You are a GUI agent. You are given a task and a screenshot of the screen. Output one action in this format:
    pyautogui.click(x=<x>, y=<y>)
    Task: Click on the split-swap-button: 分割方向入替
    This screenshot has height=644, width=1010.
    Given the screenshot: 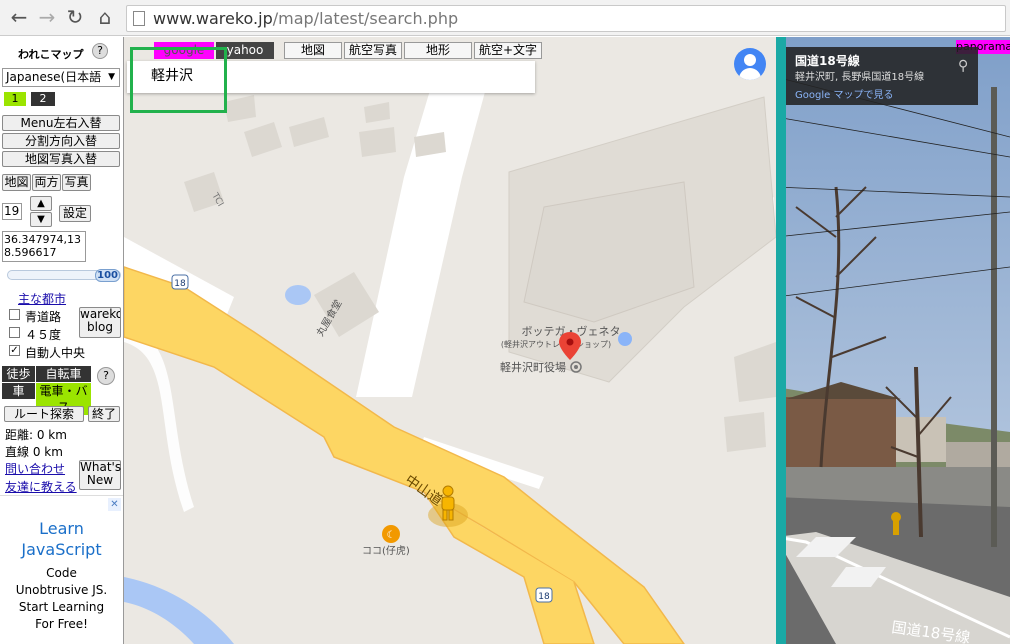 What is the action you would take?
    pyautogui.click(x=61, y=141)
    